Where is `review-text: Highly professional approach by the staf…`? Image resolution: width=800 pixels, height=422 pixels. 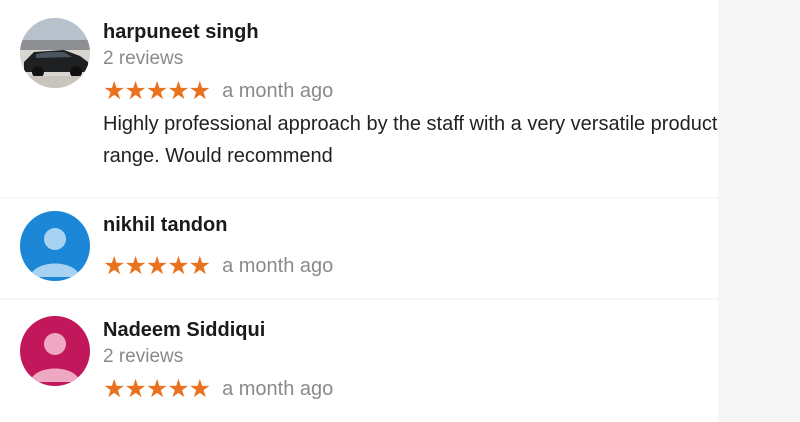
review-text: Highly professional approach by the staf… is located at coordinates (410, 140).